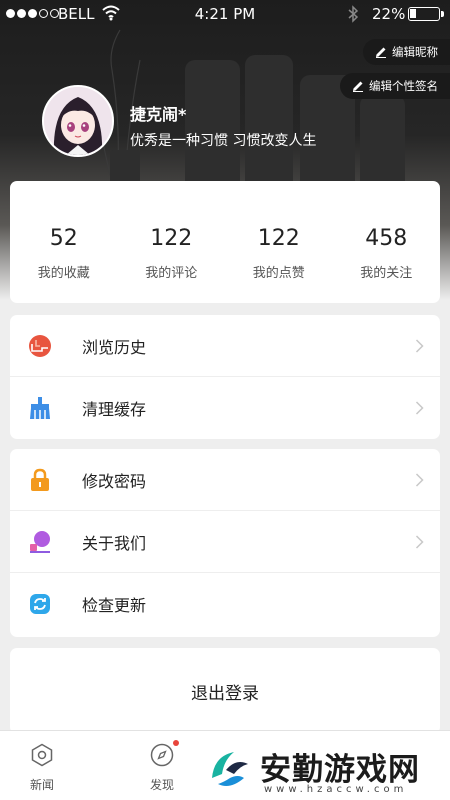 The width and height of the screenshot is (450, 800). I want to click on tab-discover: 发现, so click(162, 766).